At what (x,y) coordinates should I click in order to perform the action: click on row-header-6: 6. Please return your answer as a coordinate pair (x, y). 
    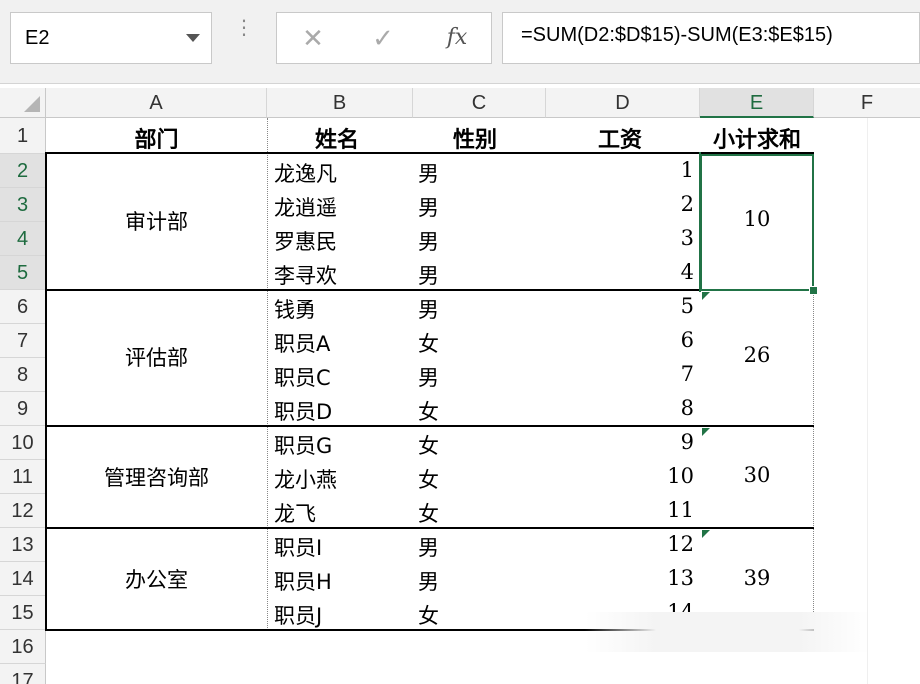
    Looking at the image, I should click on (23, 307).